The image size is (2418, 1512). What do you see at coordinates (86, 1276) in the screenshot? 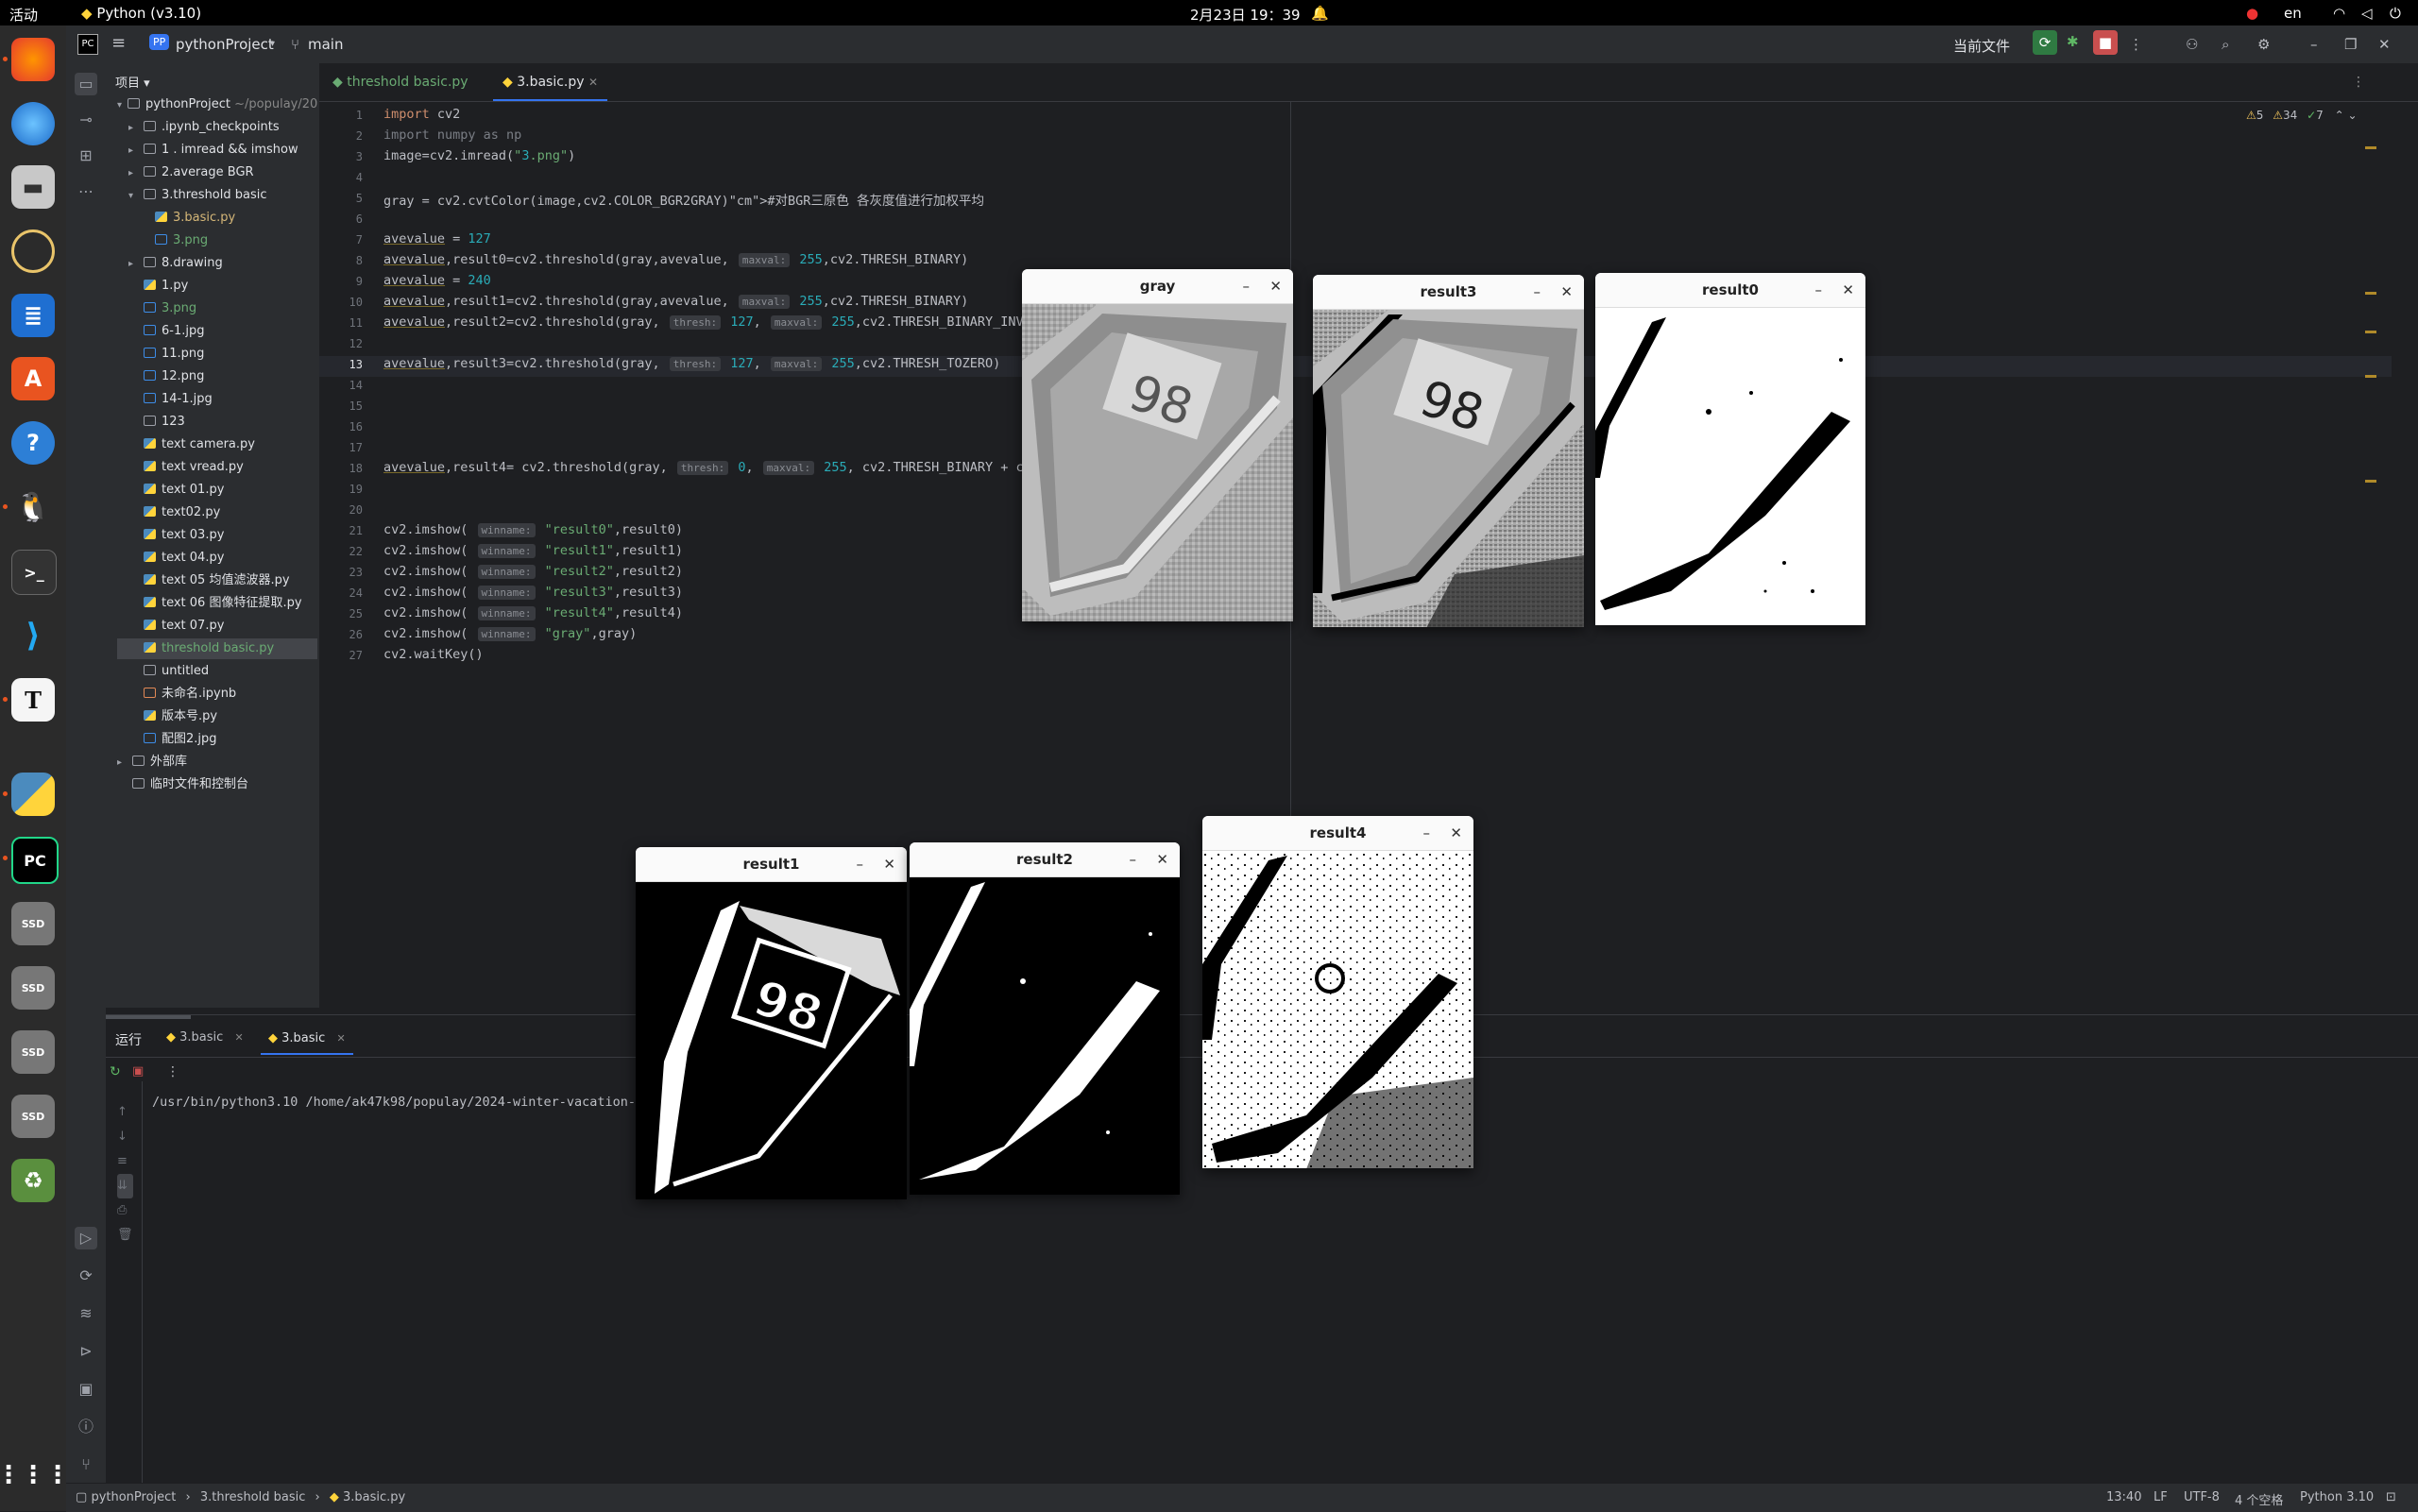
I see `python-packages-icon: ⟳` at bounding box center [86, 1276].